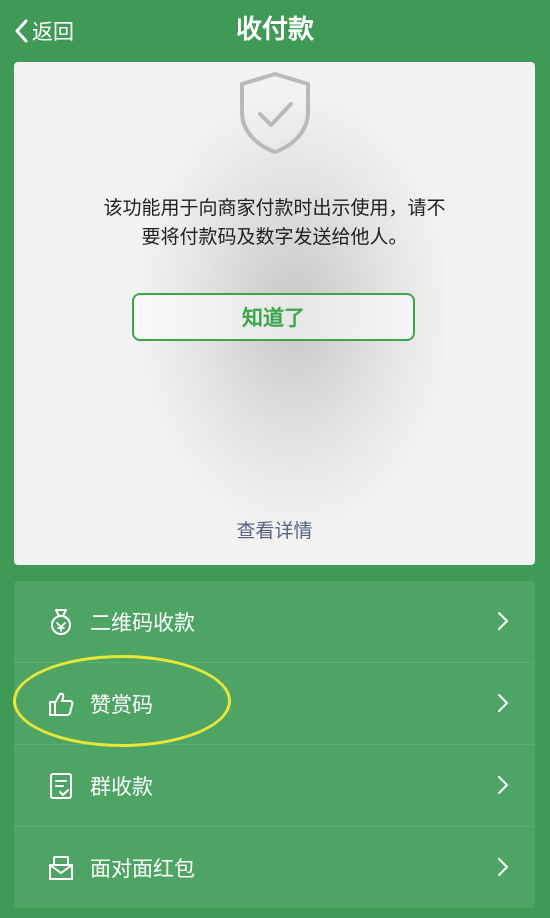 Image resolution: width=550 pixels, height=918 pixels. I want to click on menu-item-label: 赞赏码, so click(121, 704).